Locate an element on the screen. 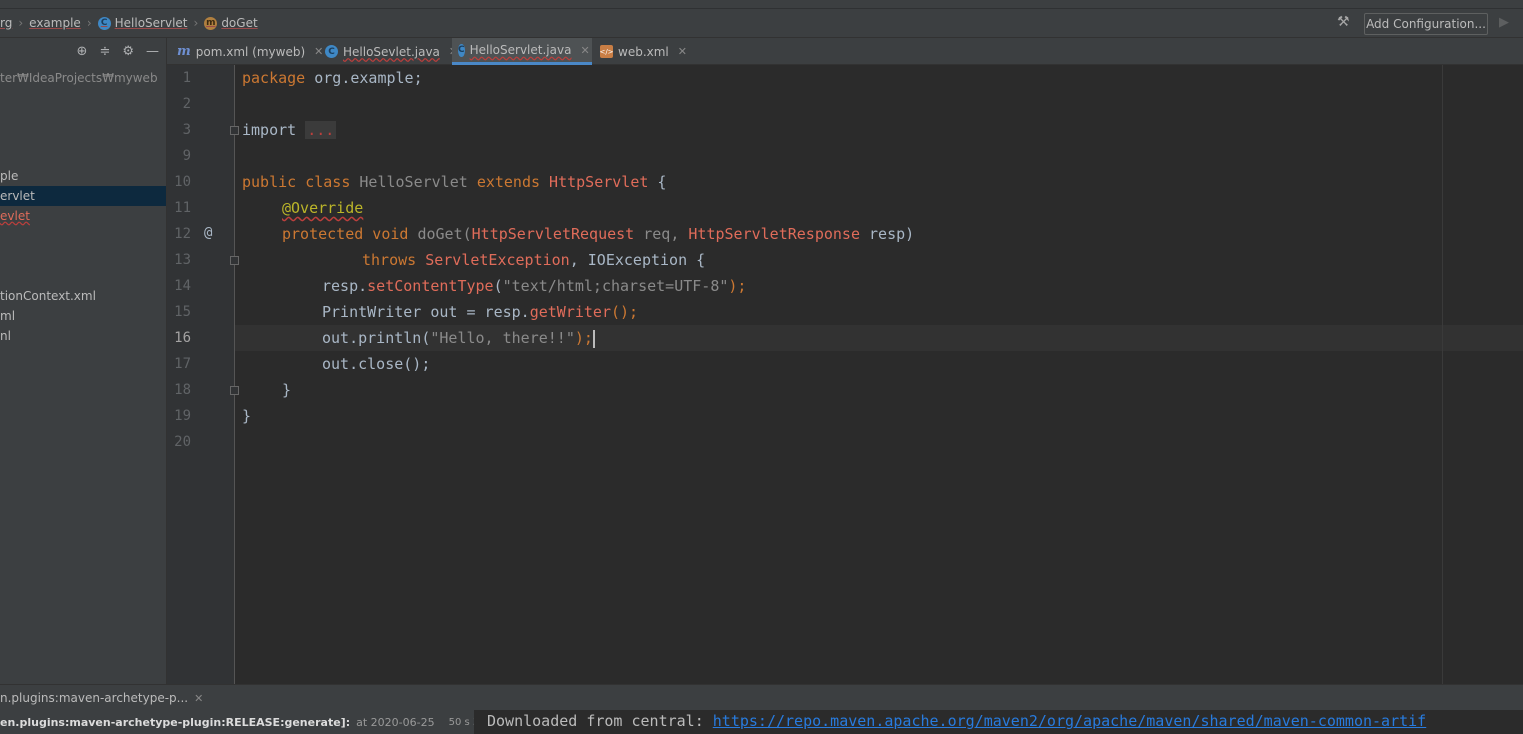 The image size is (1523, 734). right-margin-guide is located at coordinates (1442, 374).